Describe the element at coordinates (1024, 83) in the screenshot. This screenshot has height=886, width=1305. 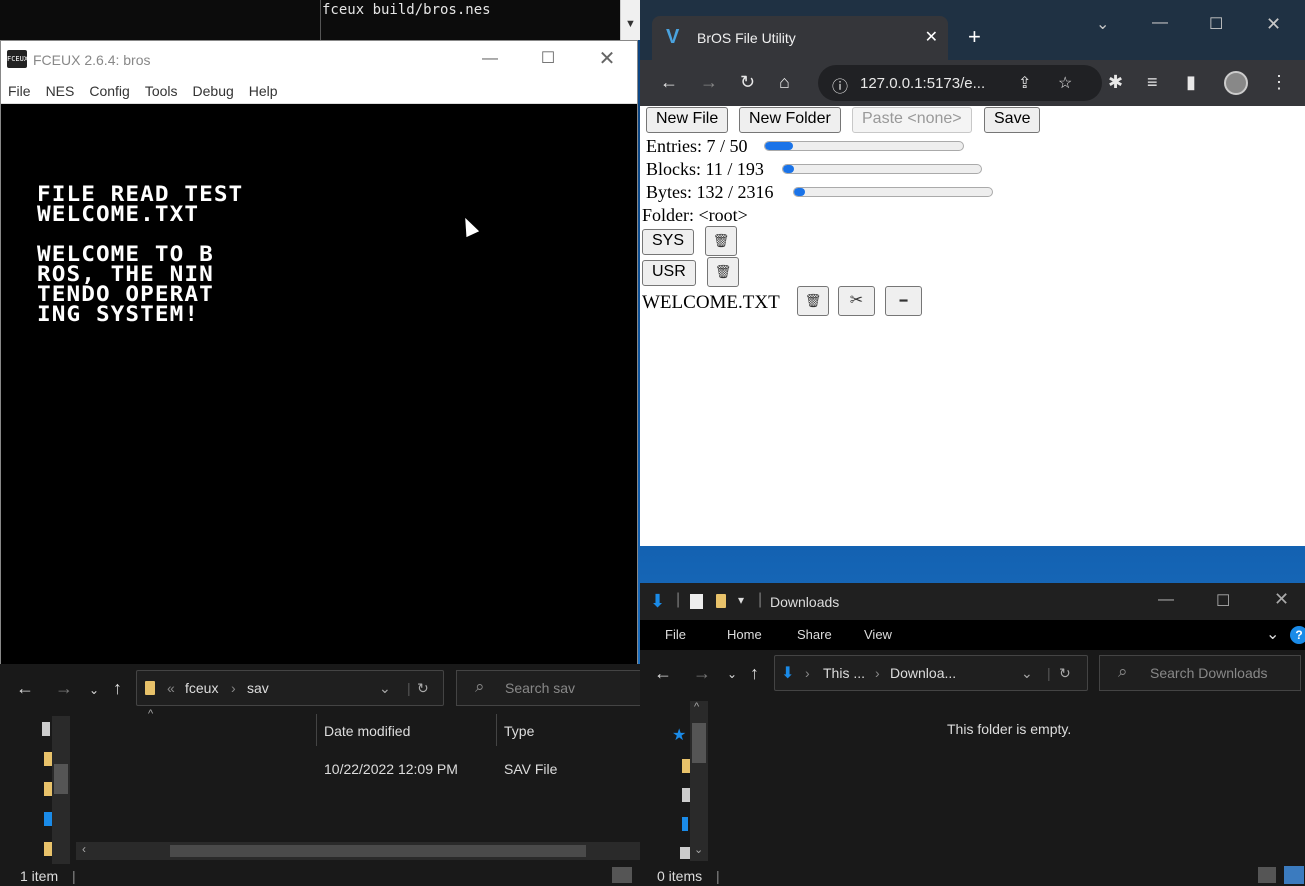
I see `share-icon: ⇪` at that location.